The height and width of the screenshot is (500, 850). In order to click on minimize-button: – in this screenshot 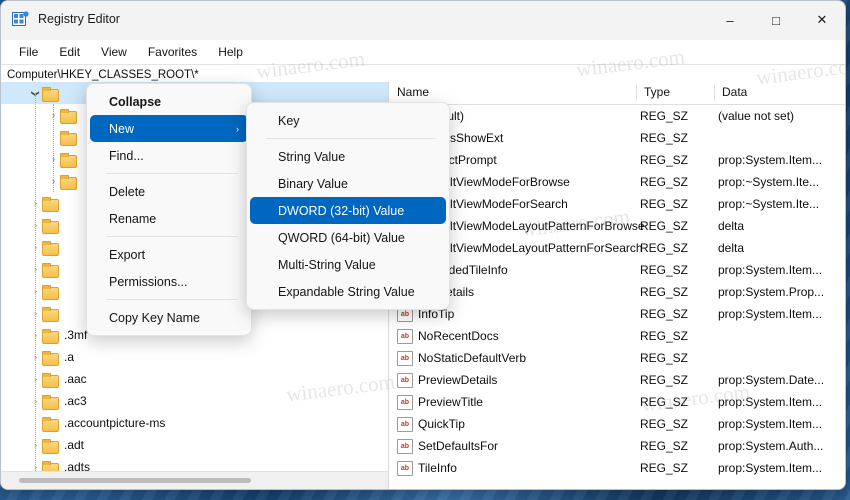, I will do `click(730, 20)`.